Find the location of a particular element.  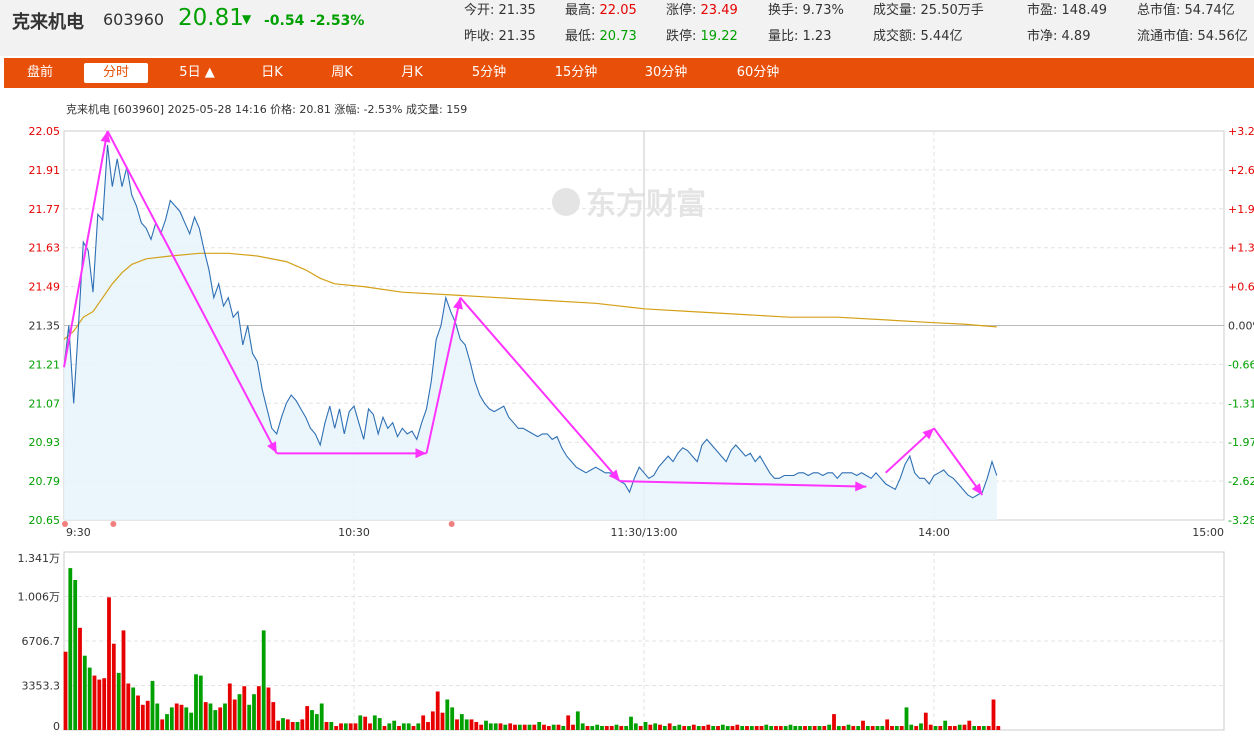

watermark-text: 东方财富 is located at coordinates (646, 204).